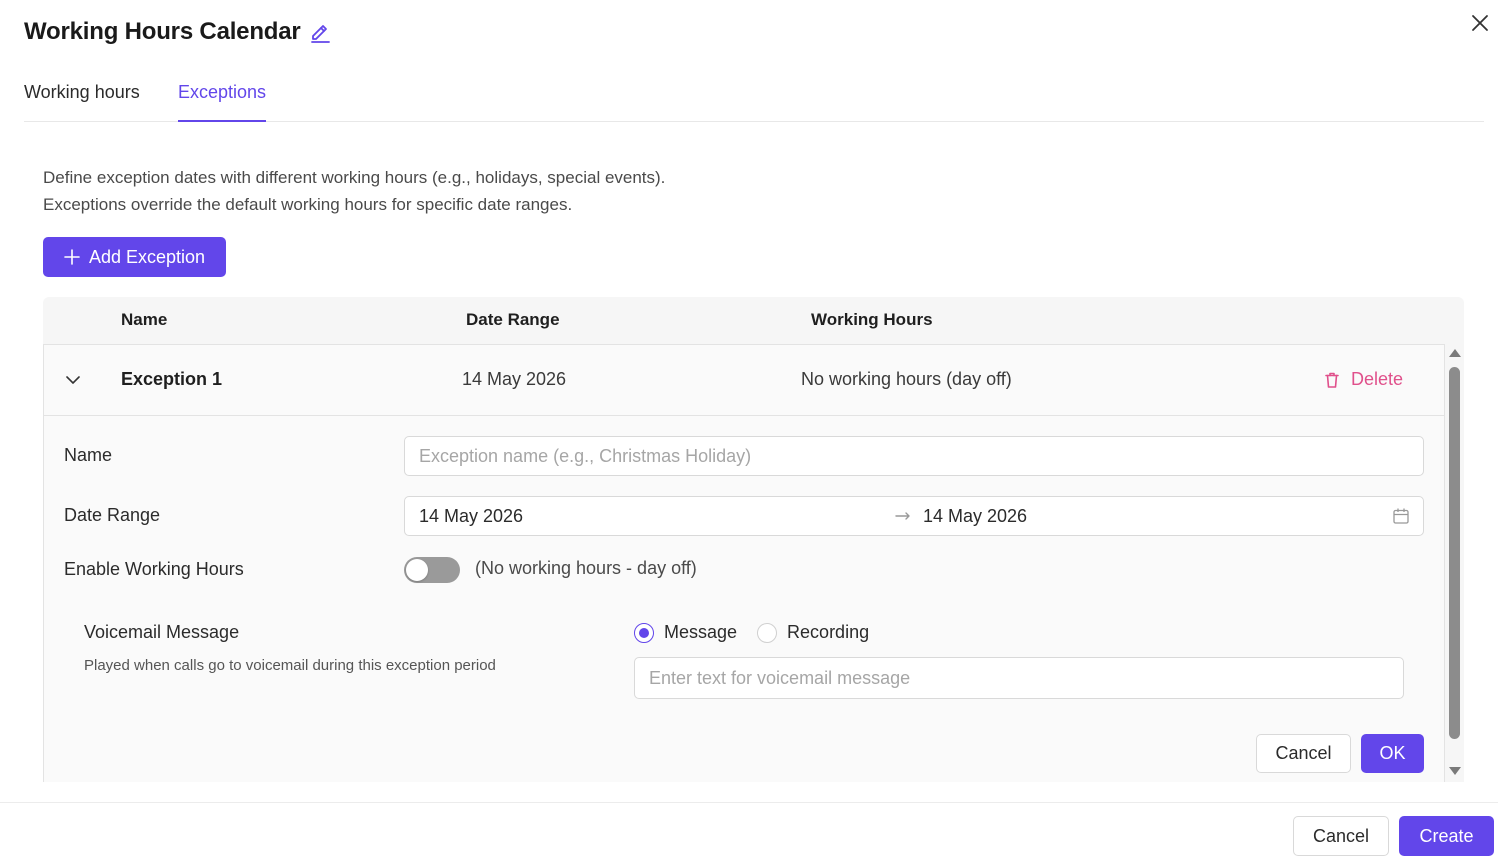  Describe the element at coordinates (1455, 771) in the screenshot. I see `scroll-down-arrow-icon` at that location.